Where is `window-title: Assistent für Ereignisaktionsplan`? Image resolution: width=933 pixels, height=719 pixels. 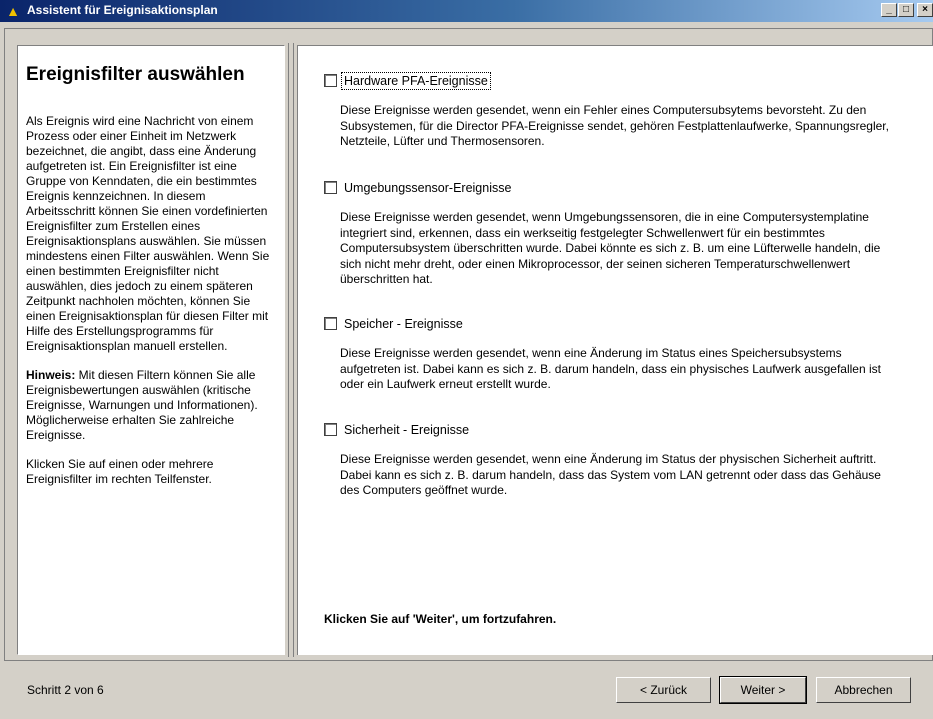 window-title: Assistent für Ereignisaktionsplan is located at coordinates (122, 10).